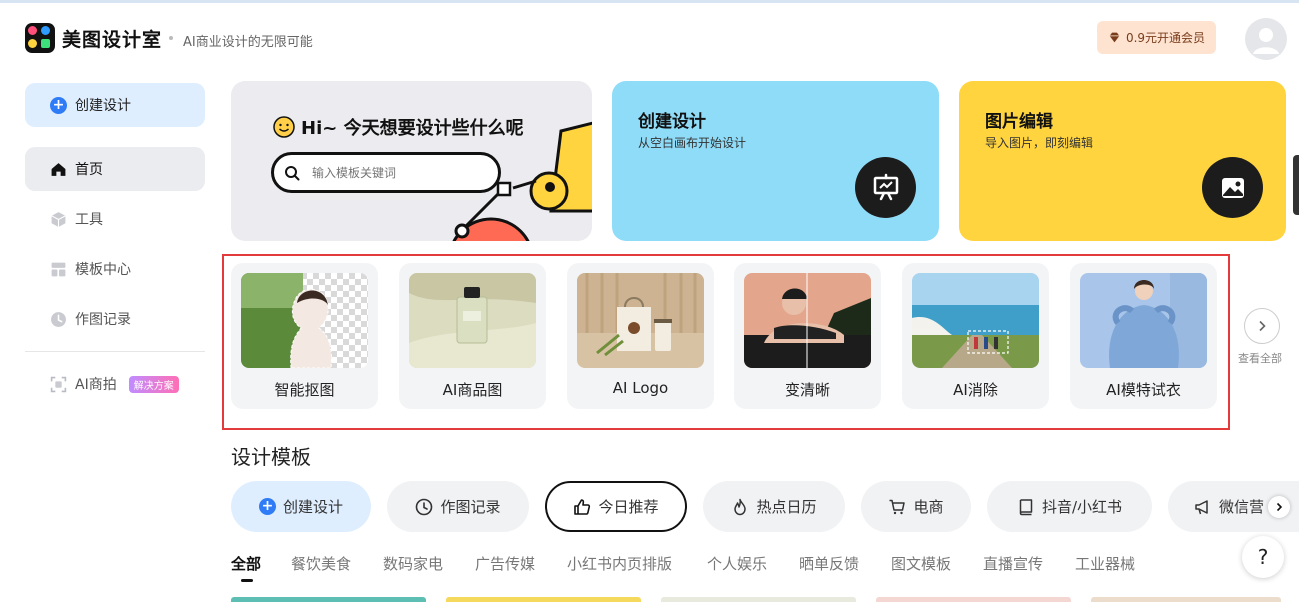 This screenshot has width=1299, height=602. What do you see at coordinates (928, 507) in the screenshot?
I see `pill-label: 电商` at bounding box center [928, 507].